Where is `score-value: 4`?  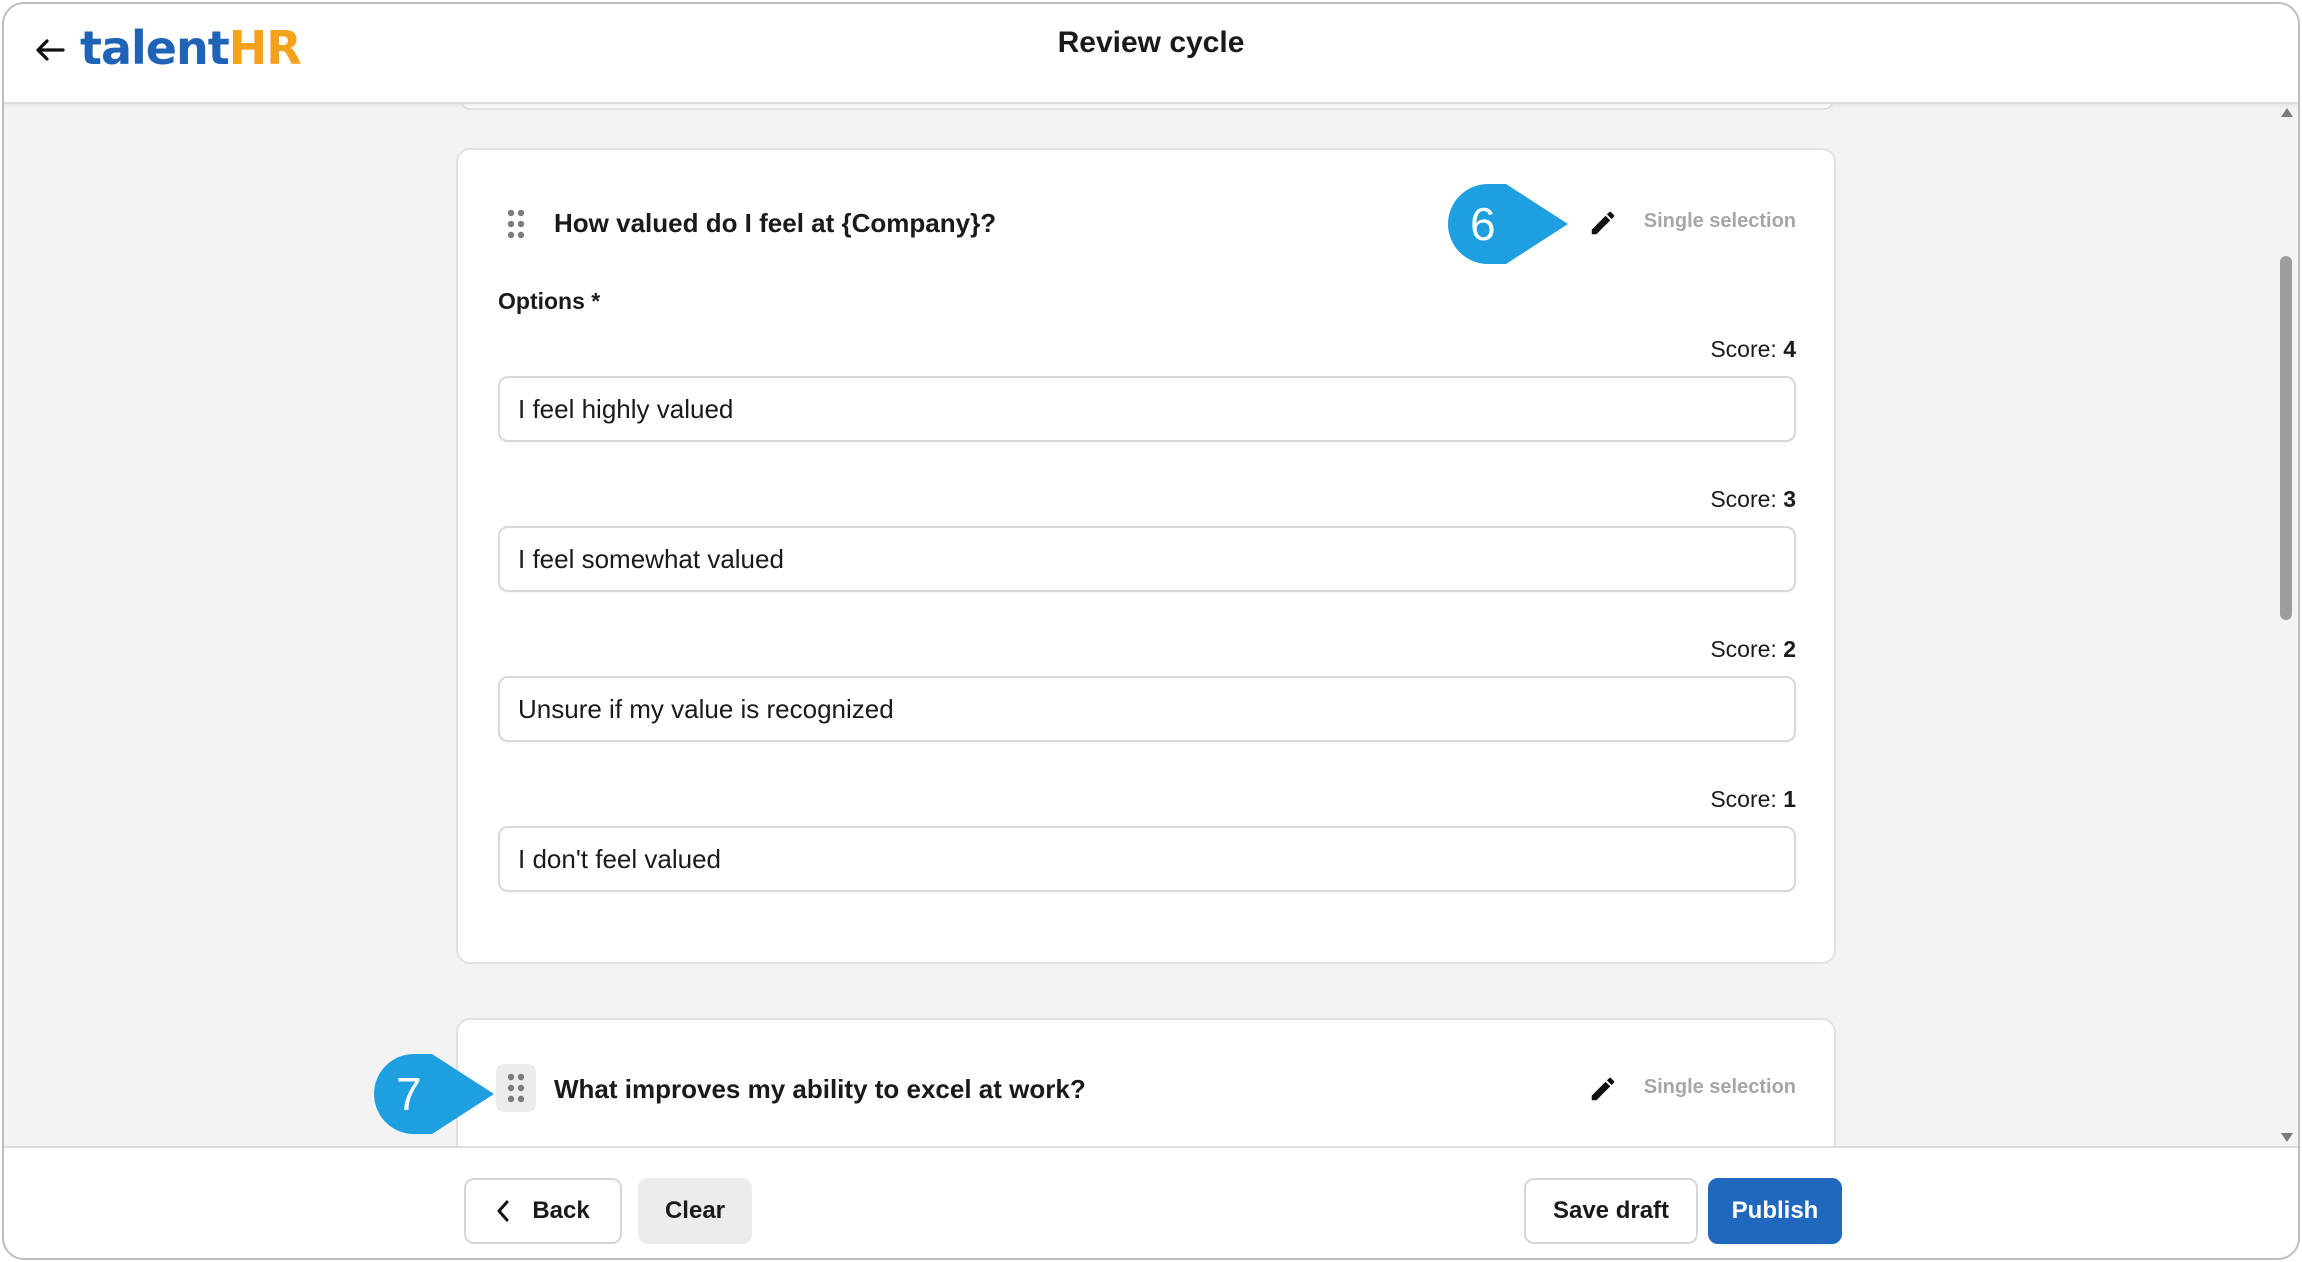
score-value: 4 is located at coordinates (1789, 349).